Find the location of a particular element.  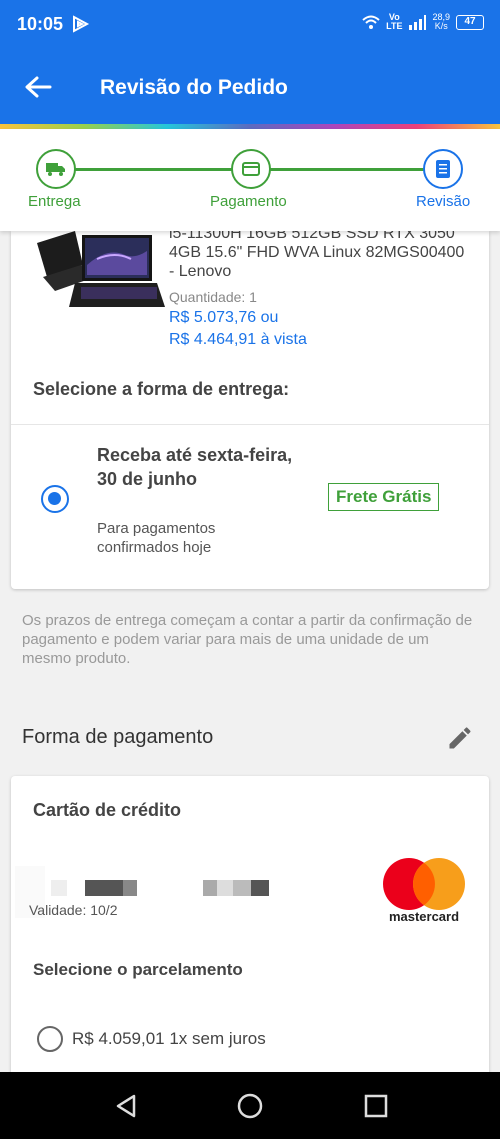

document-icon is located at coordinates (443, 169).